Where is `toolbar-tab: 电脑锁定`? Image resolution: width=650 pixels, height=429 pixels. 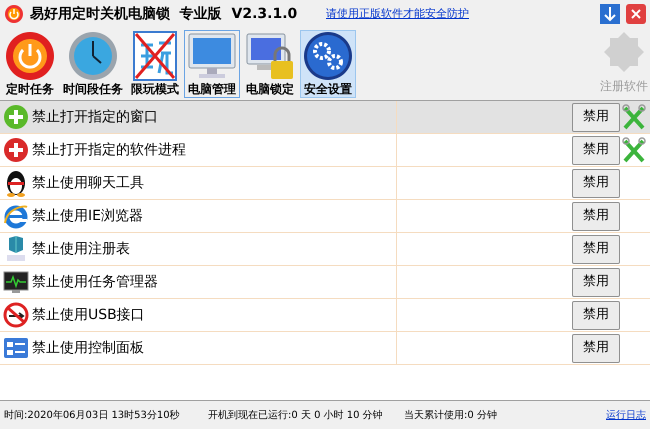
toolbar-tab: 电脑锁定 is located at coordinates (270, 64).